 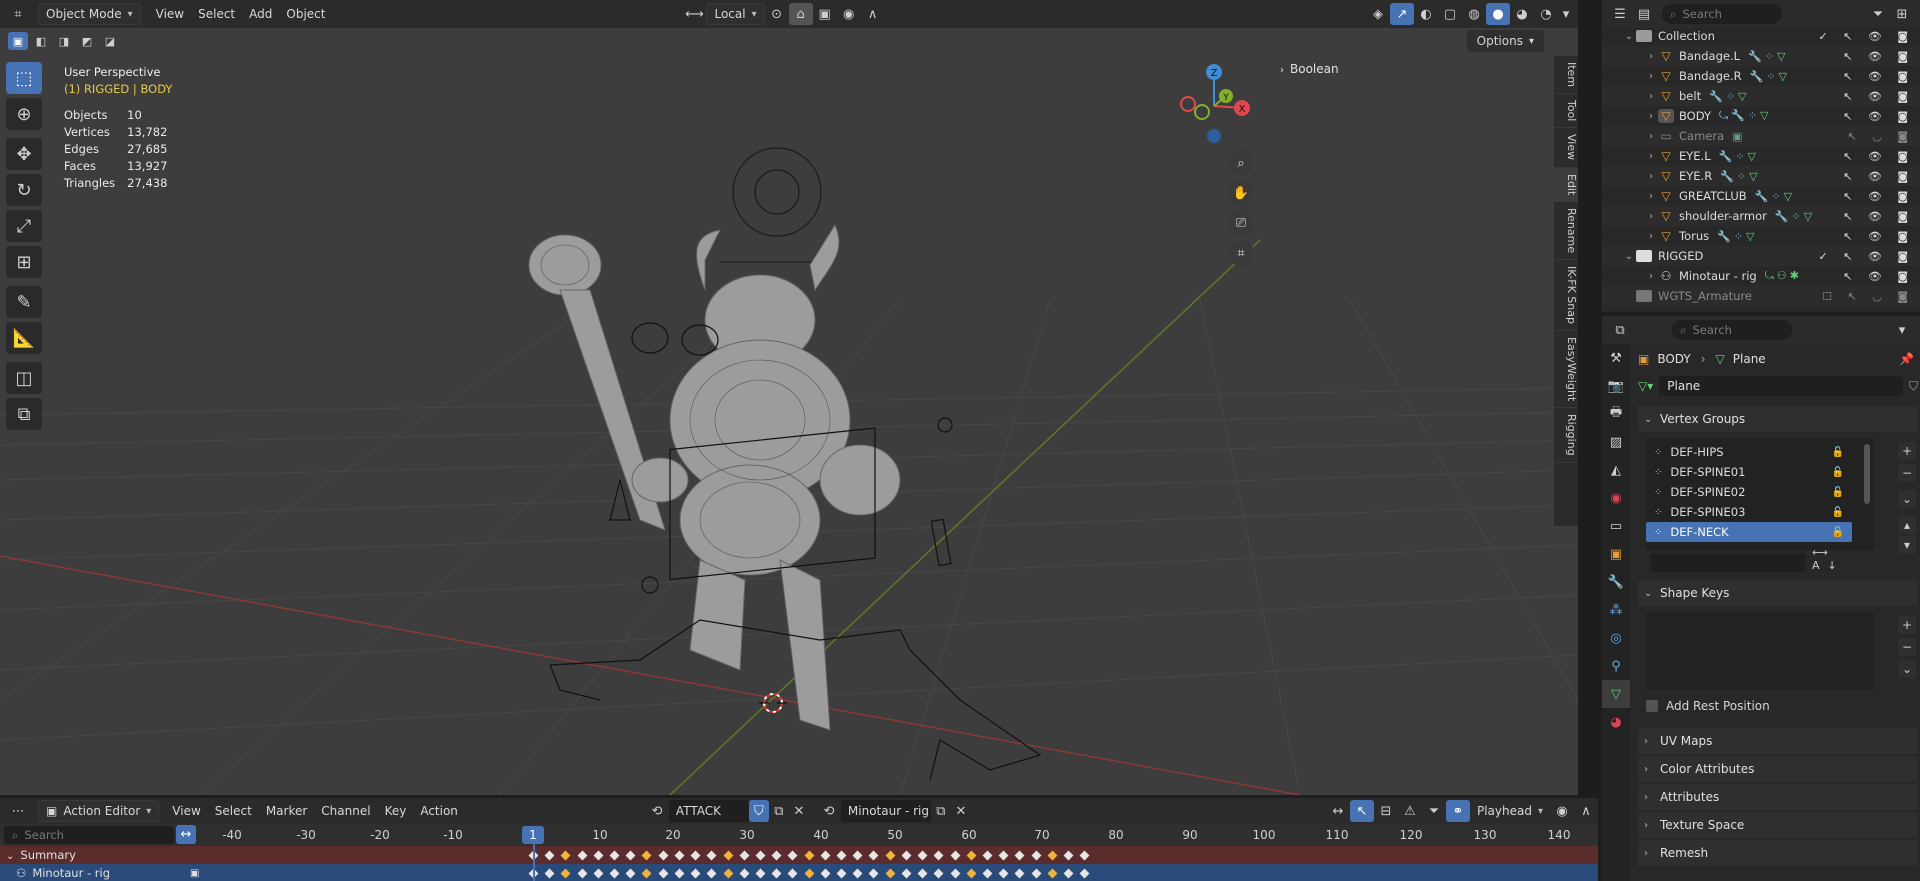 I want to click on list-item: ⁘ DEF-SPINE01 🔓, so click(x=1749, y=472).